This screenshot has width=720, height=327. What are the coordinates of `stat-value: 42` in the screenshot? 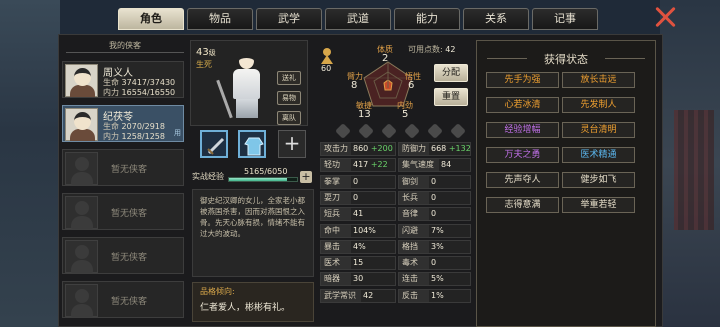 It's located at (368, 295).